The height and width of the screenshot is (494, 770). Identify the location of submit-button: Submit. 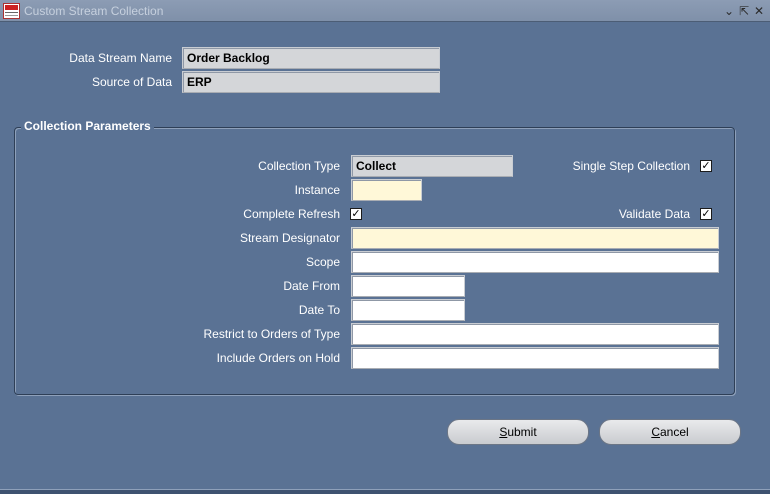
(518, 432).